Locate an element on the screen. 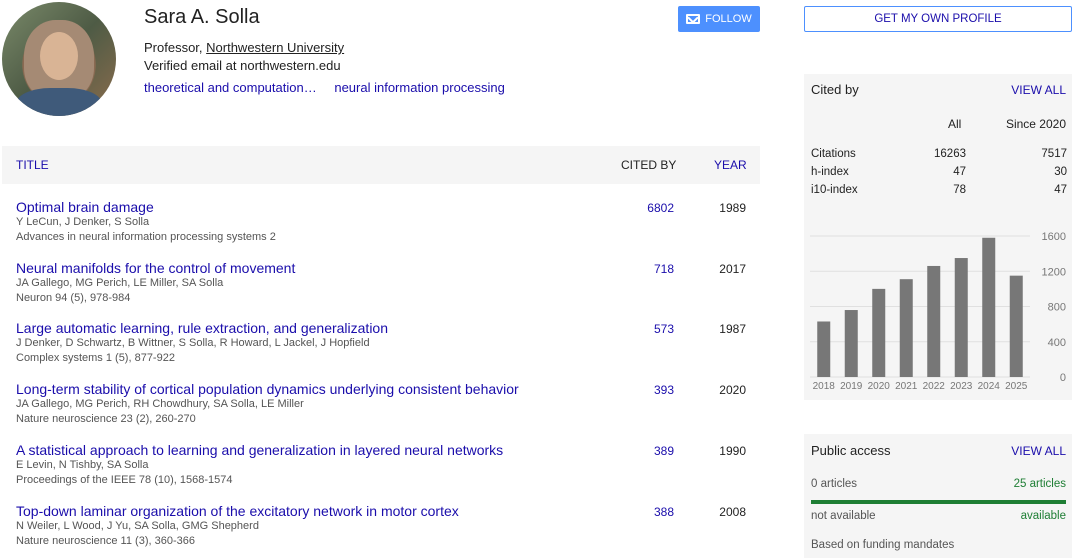 The height and width of the screenshot is (558, 1080). cited-by-header: Cited by VIEW ALL is located at coordinates (938, 90).